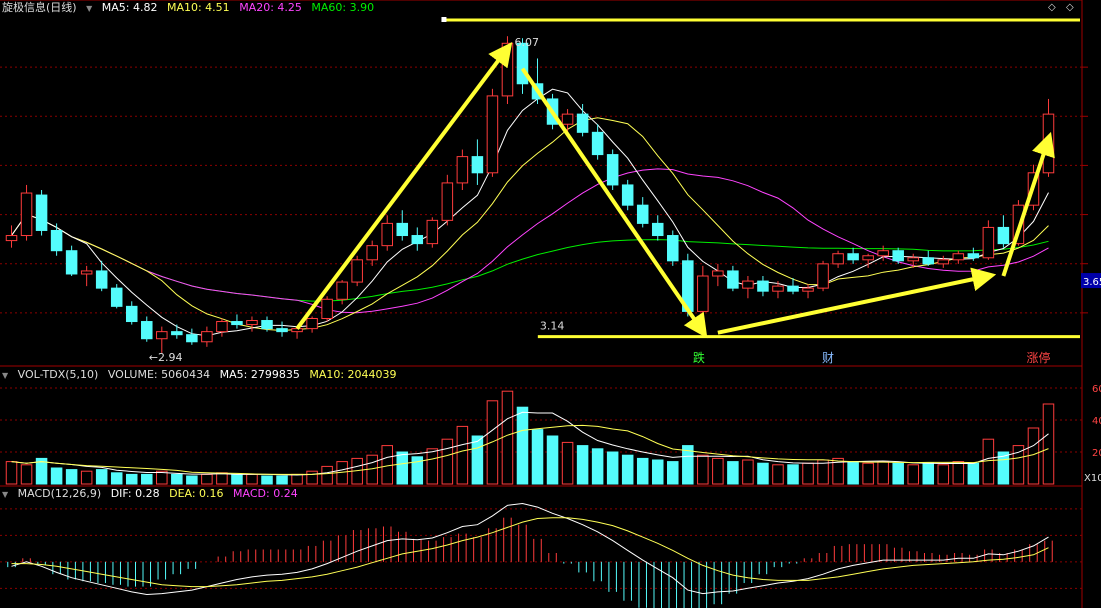 The width and height of the screenshot is (1101, 608). What do you see at coordinates (1038, 357) in the screenshot?
I see `event-marker-zhangting: 涨停` at bounding box center [1038, 357].